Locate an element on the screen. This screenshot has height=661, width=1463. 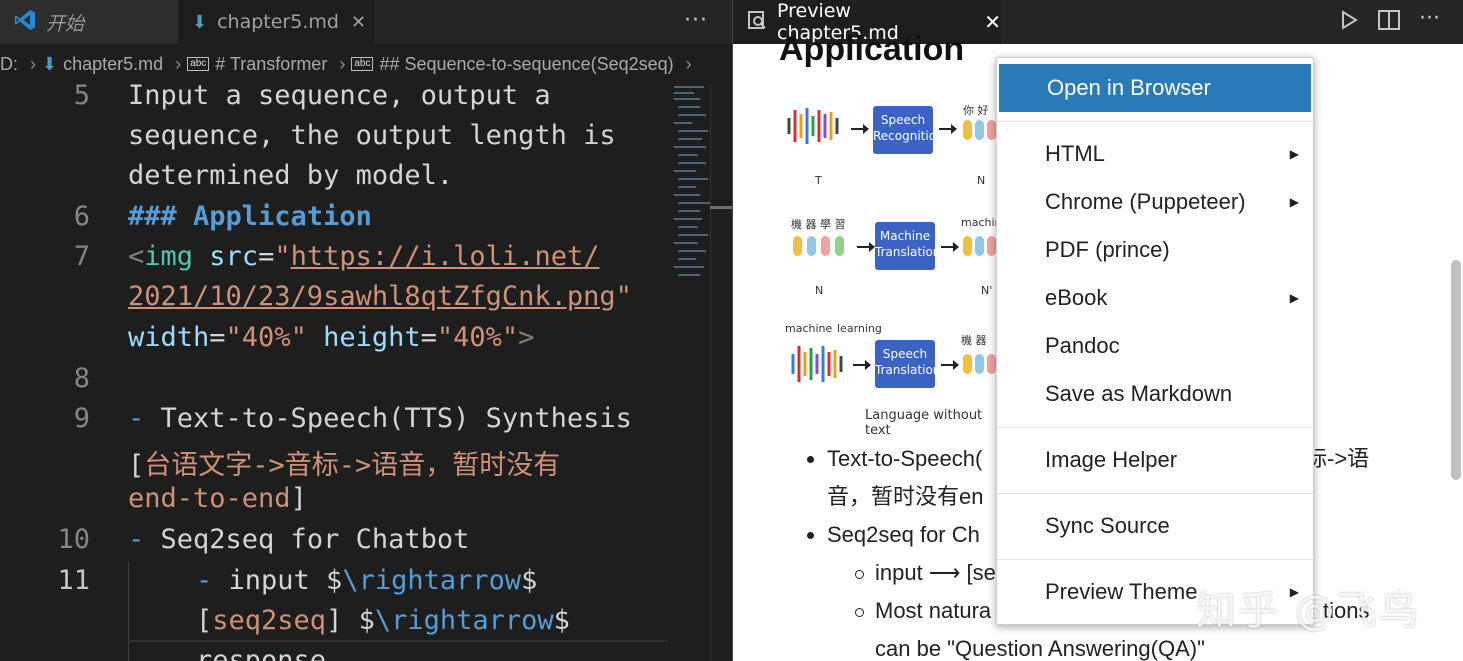
breadcrumb-drive: D: is located at coordinates (9, 64).